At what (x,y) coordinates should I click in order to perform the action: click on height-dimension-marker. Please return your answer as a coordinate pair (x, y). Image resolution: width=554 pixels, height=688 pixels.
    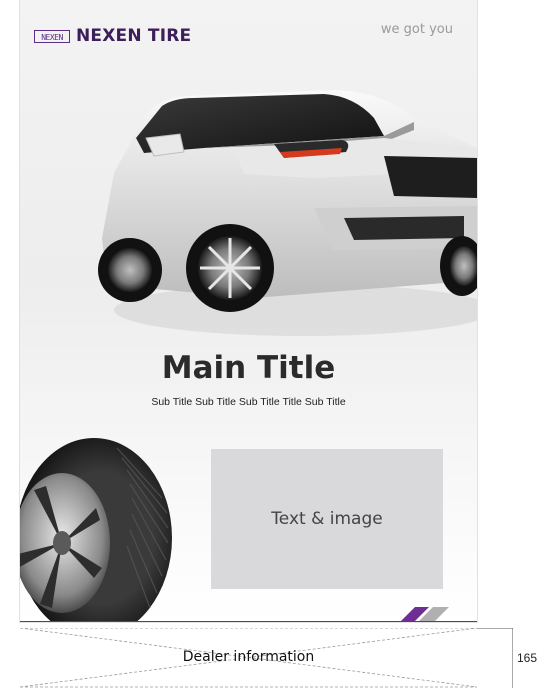
    Looking at the image, I should click on (495, 658).